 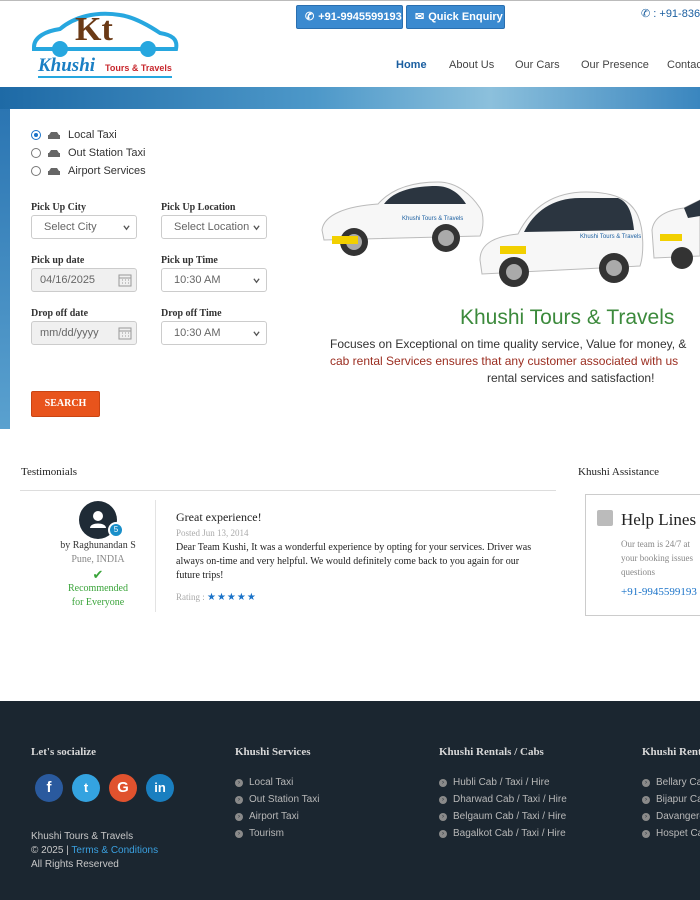 I want to click on testimonials-title: Testimonials, so click(x=49, y=472).